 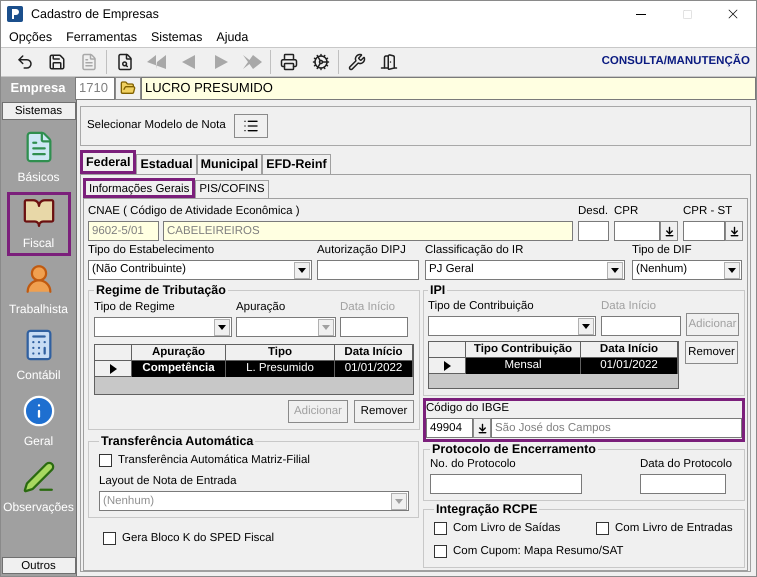 I want to click on dropdown: PJ Geral, so click(x=525, y=270).